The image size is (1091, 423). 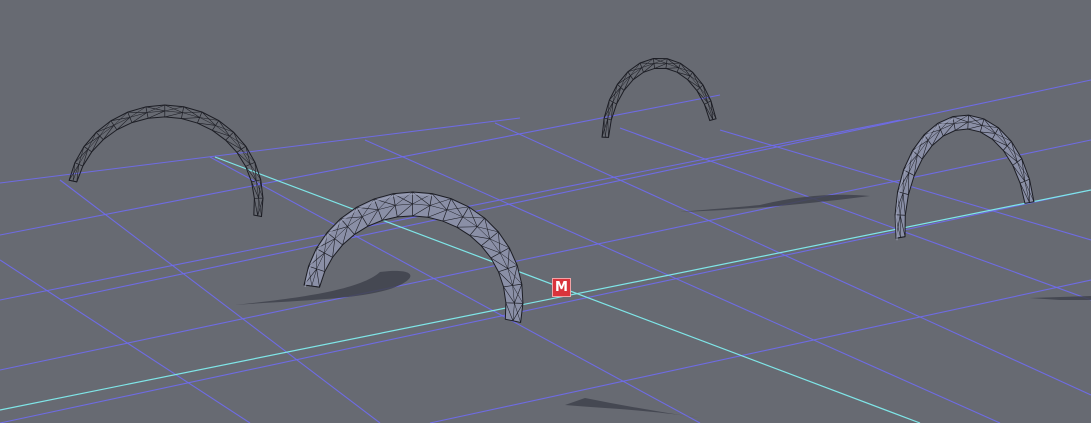 What do you see at coordinates (125, 341) in the screenshot?
I see `grid-line` at bounding box center [125, 341].